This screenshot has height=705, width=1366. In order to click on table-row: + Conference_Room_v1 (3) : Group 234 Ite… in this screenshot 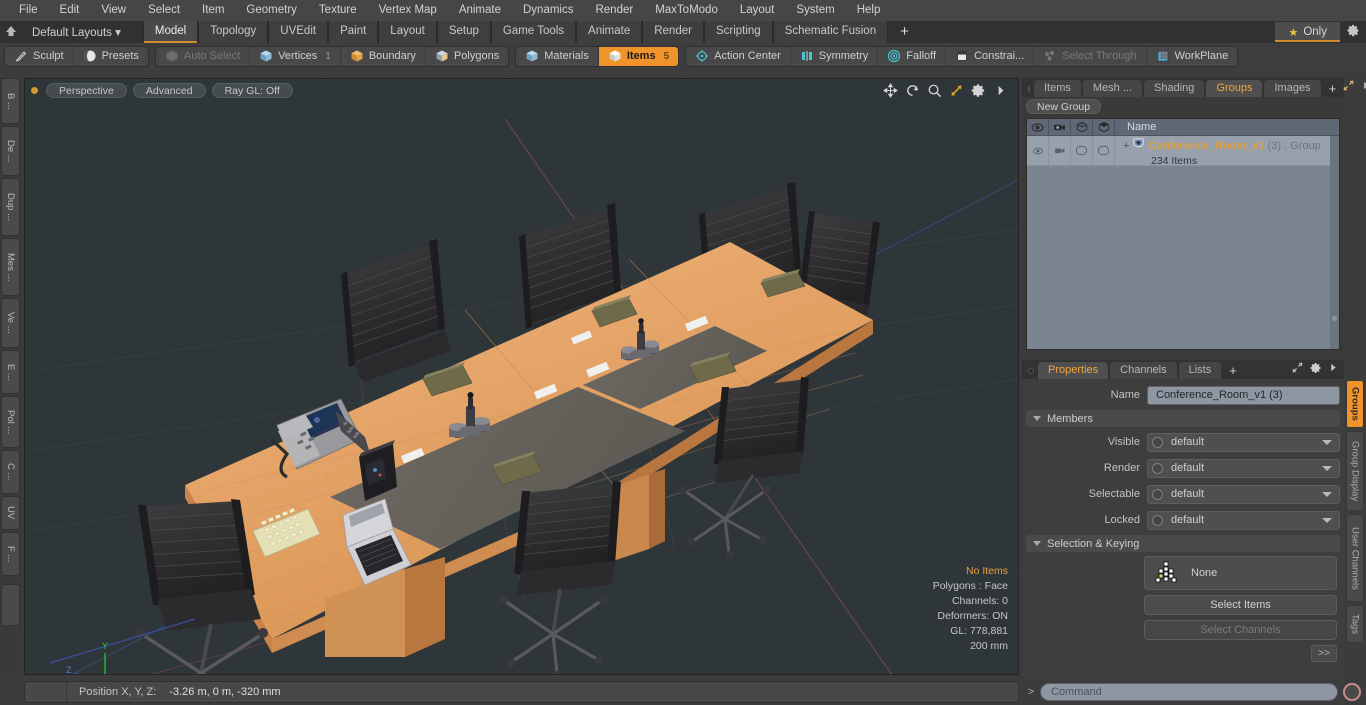, I will do `click(1183, 151)`.